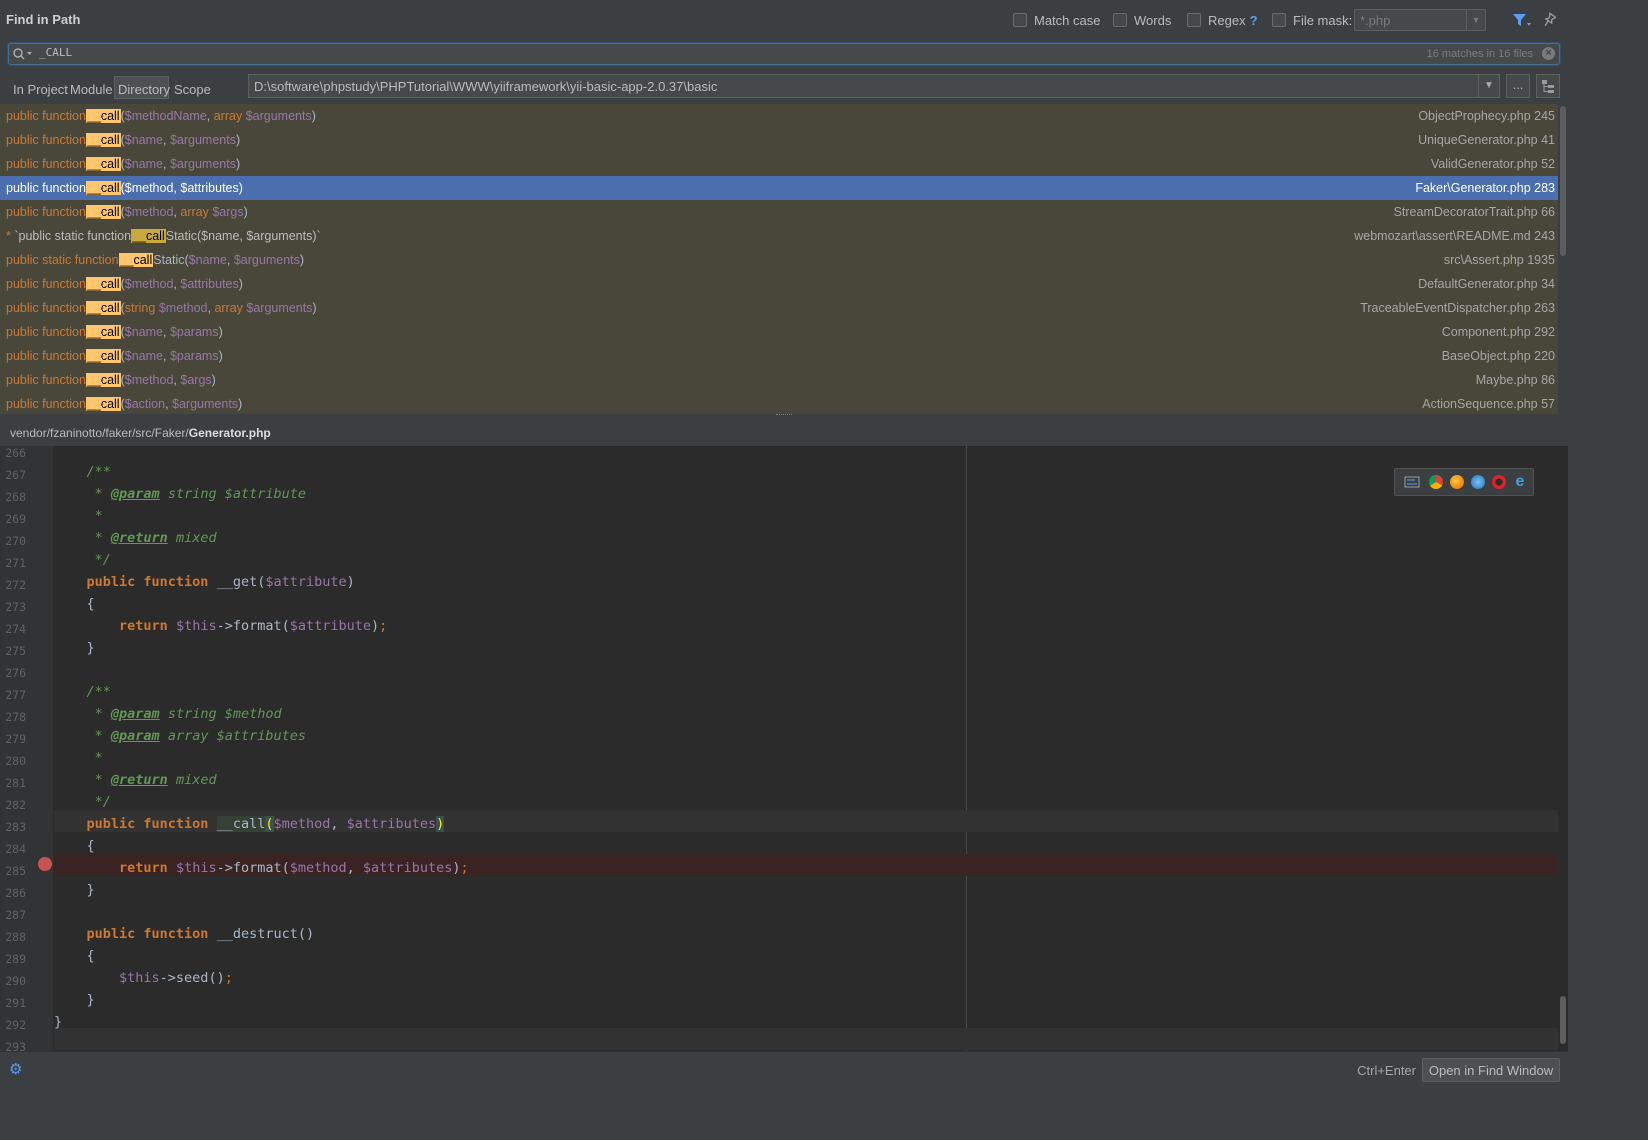 The width and height of the screenshot is (1648, 1140). I want to click on end-line-highlight, so click(806, 1039).